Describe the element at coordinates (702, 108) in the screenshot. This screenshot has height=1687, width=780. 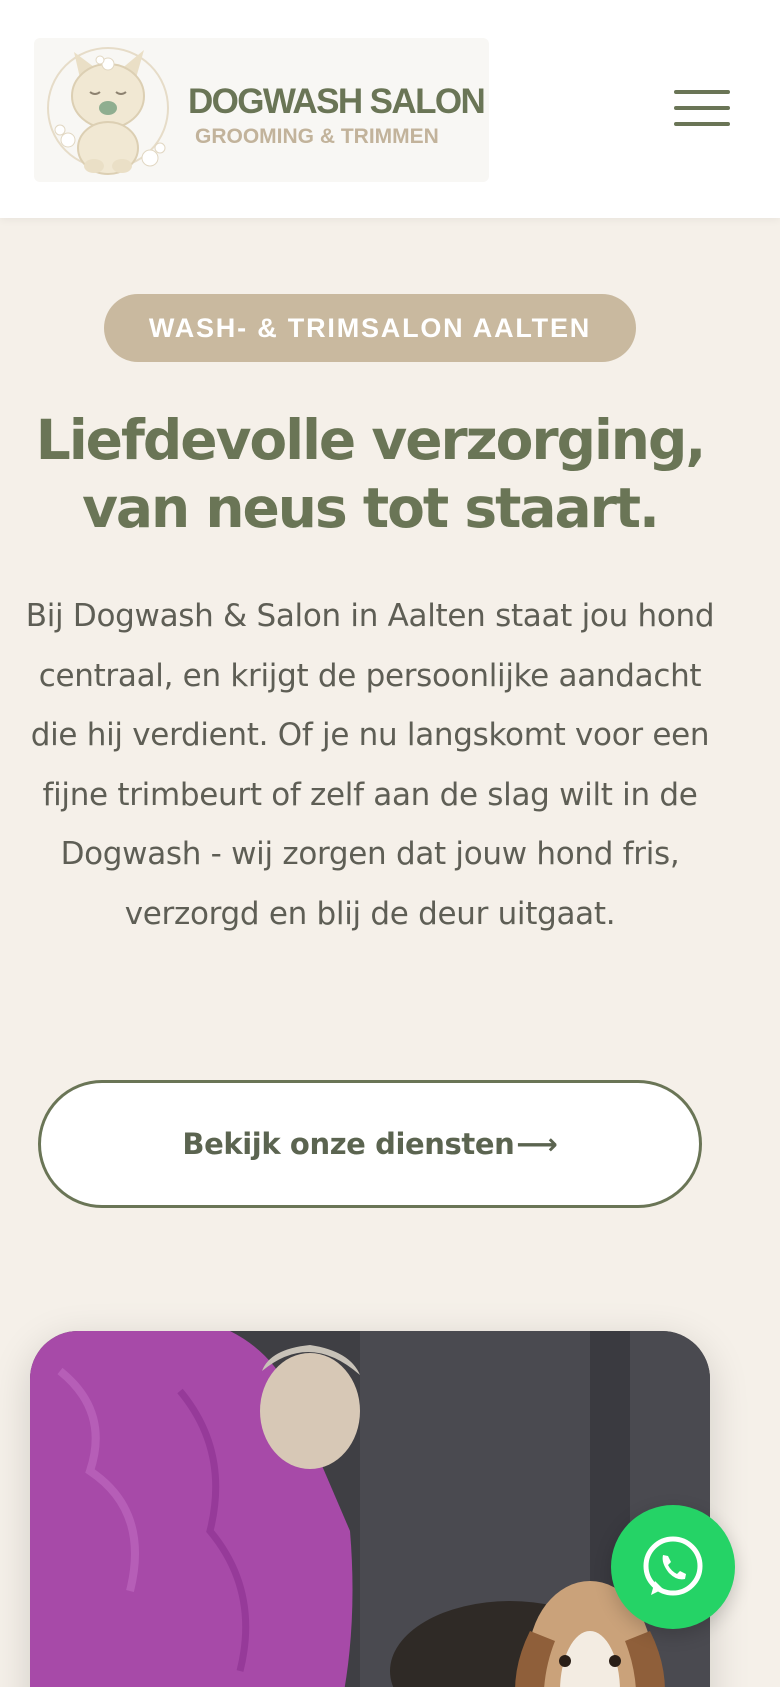
I see `hamburger-menu-icon` at that location.